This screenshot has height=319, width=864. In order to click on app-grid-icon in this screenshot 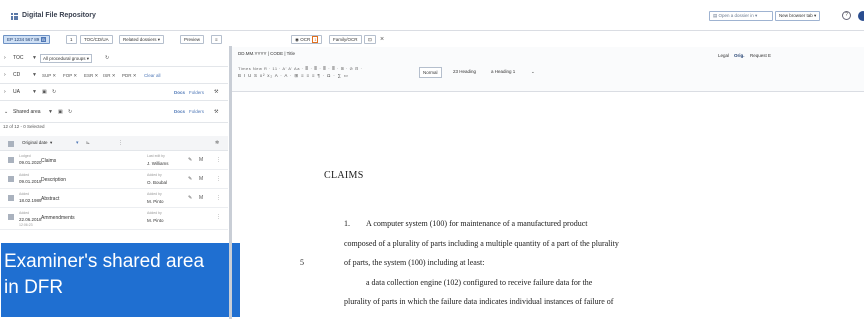, I will do `click(14, 16)`.